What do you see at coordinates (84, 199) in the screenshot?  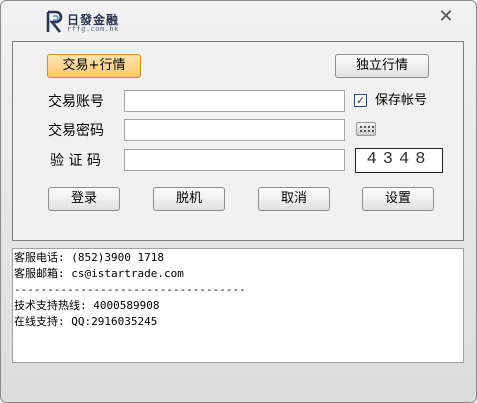 I see `login-button: 登录` at bounding box center [84, 199].